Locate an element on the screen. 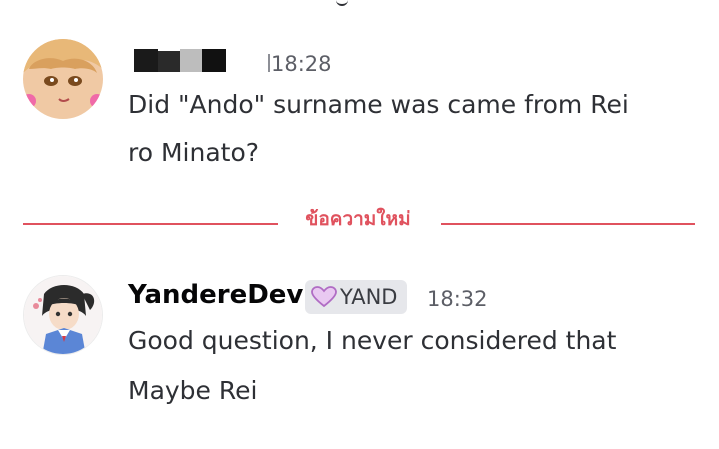 The width and height of the screenshot is (719, 449). message-timestamp: 18:32 is located at coordinates (457, 299).